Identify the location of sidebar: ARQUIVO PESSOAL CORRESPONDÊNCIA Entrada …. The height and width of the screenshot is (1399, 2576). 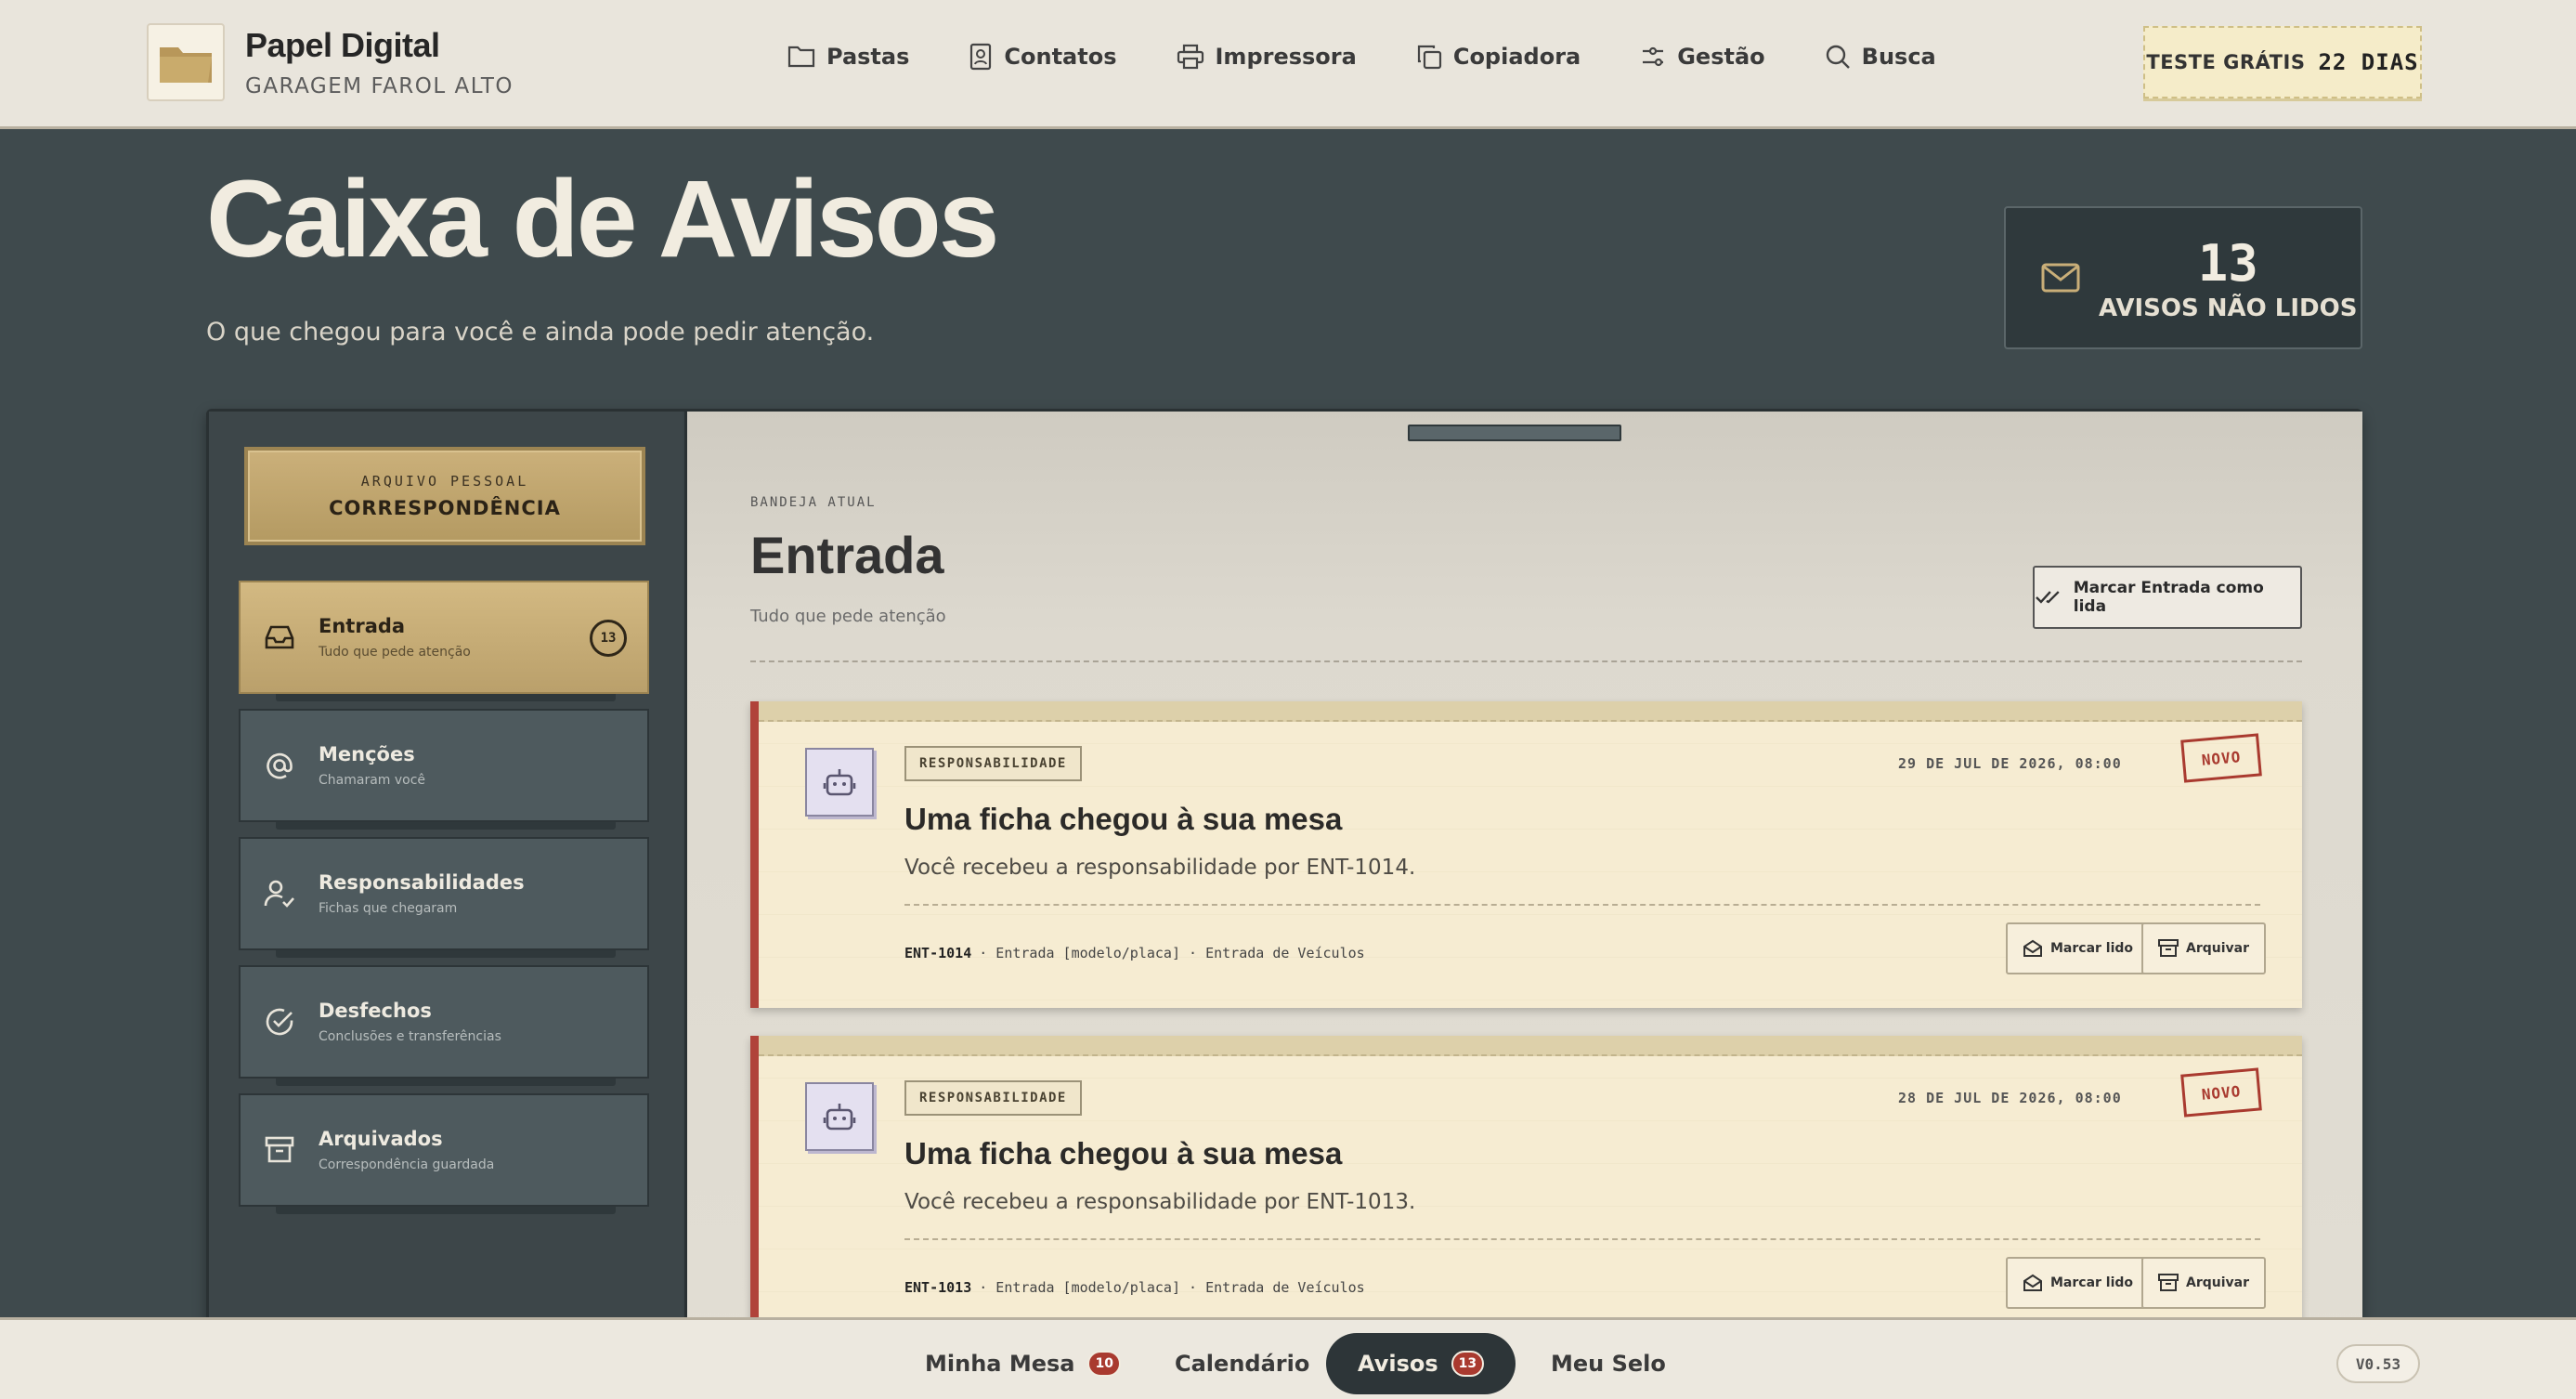
(446, 905).